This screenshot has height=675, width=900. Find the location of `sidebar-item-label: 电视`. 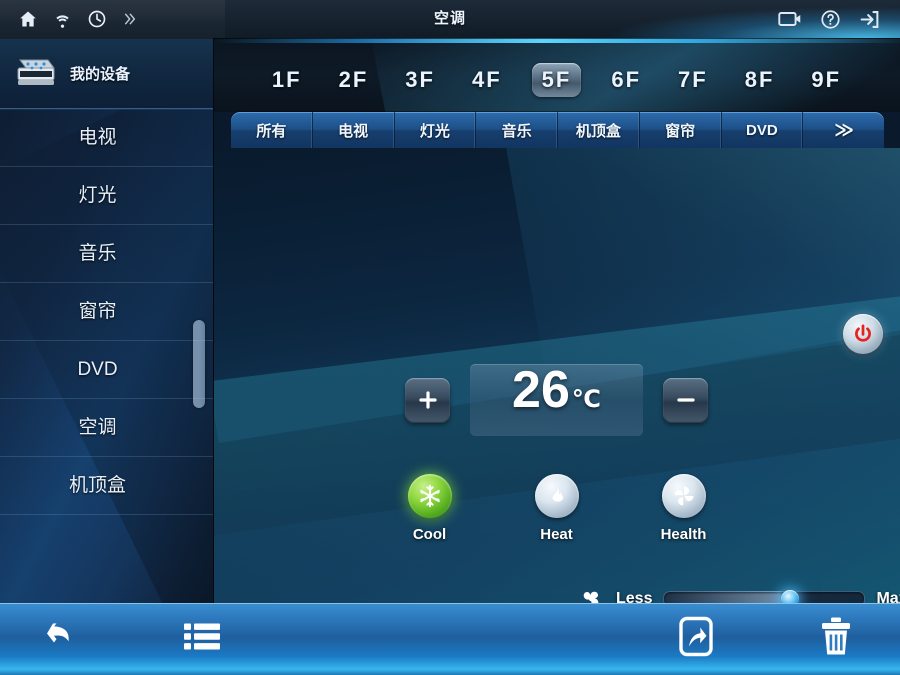

sidebar-item-label: 电视 is located at coordinates (97, 137).